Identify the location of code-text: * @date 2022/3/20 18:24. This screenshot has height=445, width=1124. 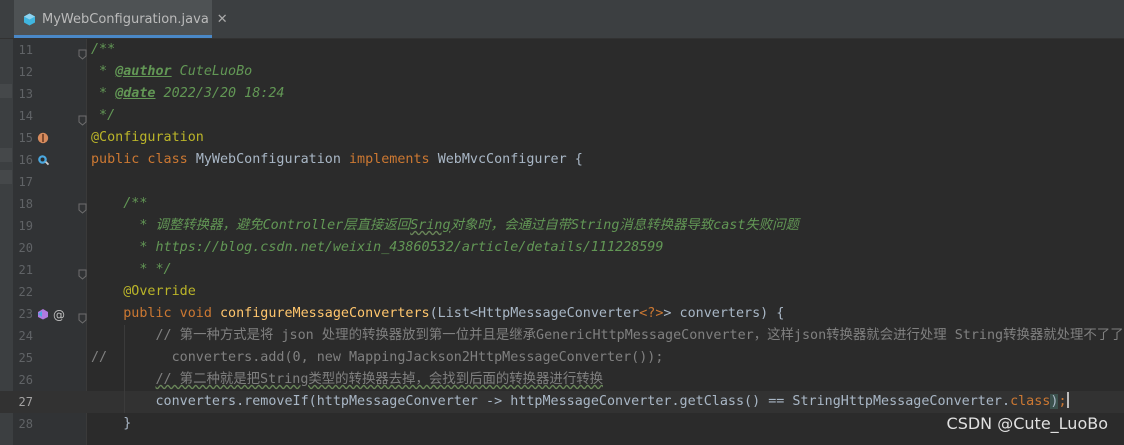
(188, 94).